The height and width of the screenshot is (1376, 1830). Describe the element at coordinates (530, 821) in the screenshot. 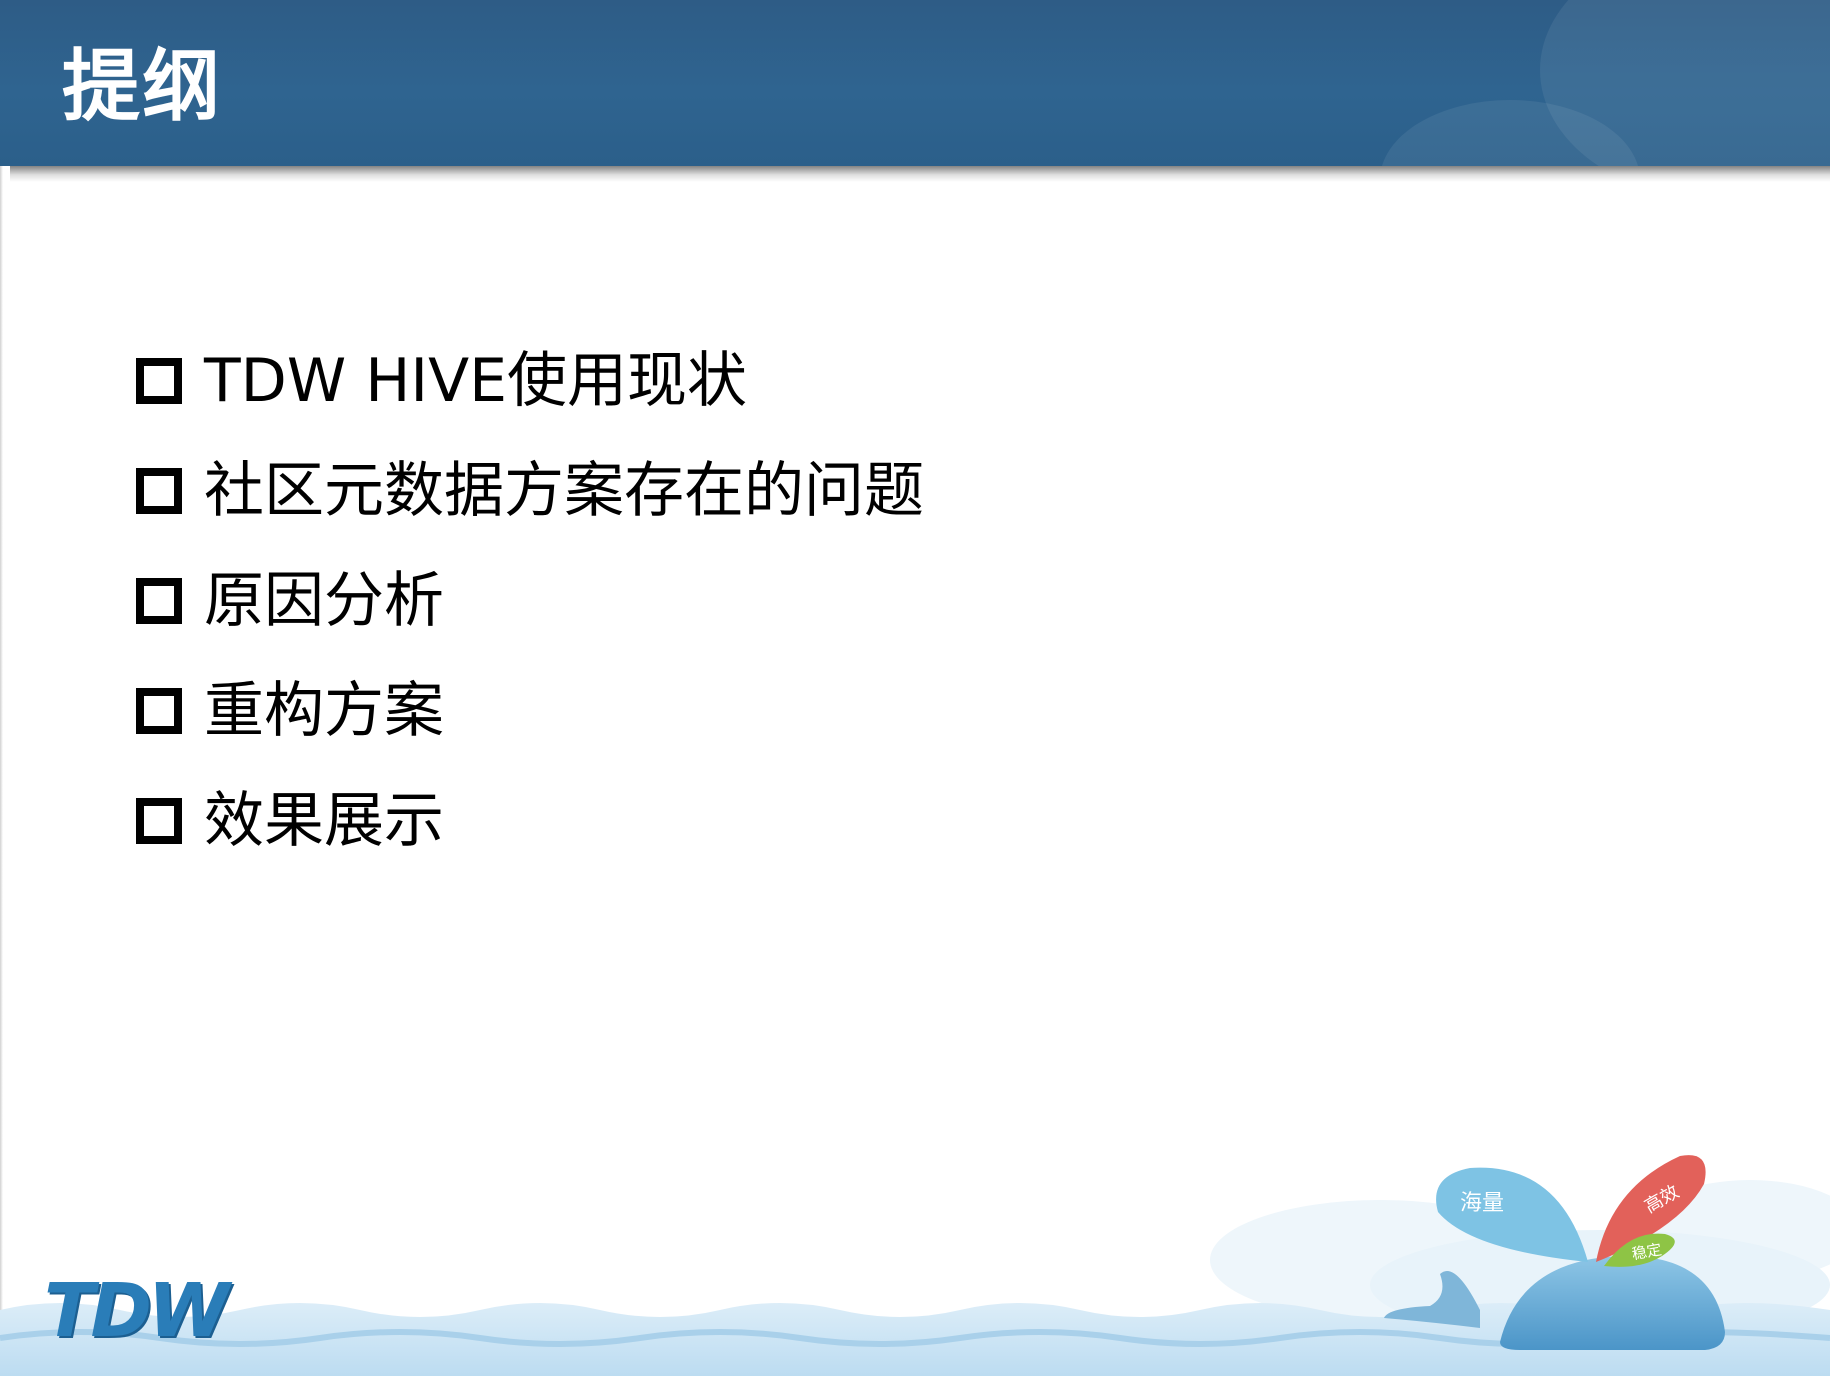

I see `outline-item: 效果展示` at that location.